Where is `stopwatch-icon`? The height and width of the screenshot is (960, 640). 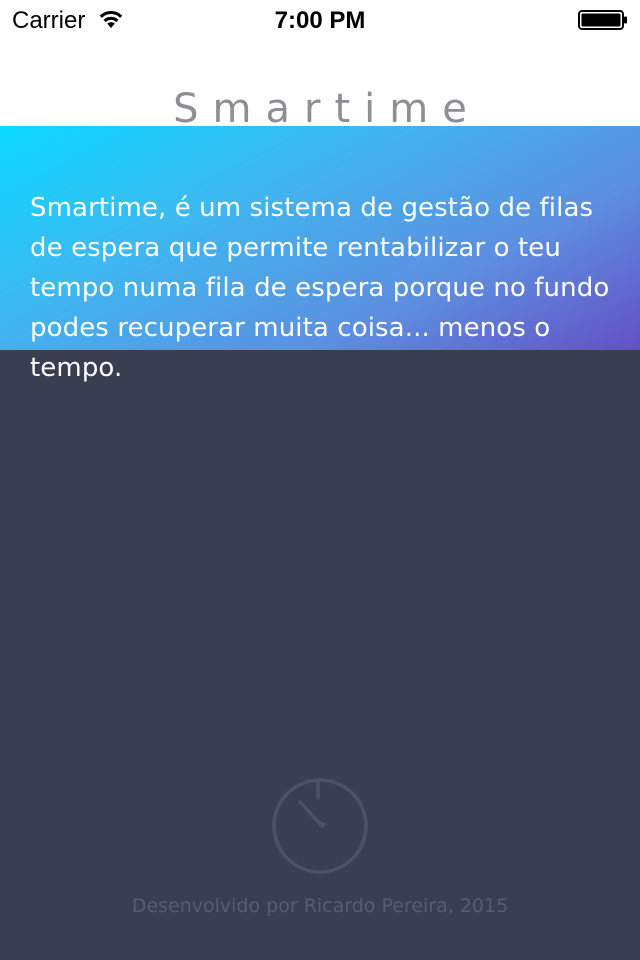
stopwatch-icon is located at coordinates (320, 826).